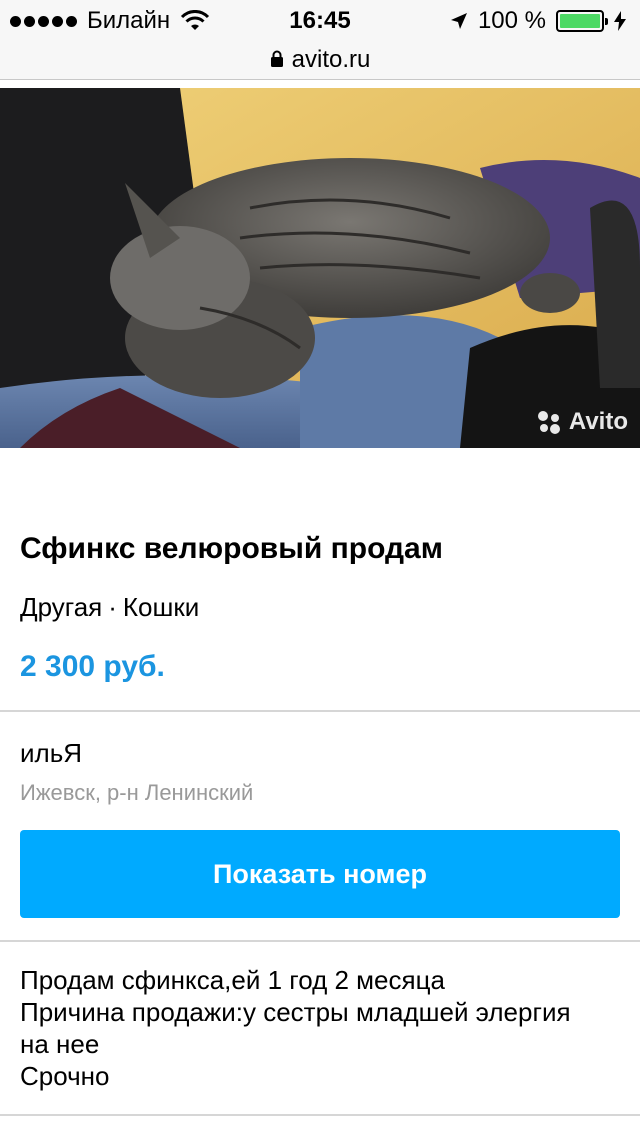 This screenshot has width=640, height=1136. Describe the element at coordinates (548, 422) in the screenshot. I see `avito-logo-icon` at that location.